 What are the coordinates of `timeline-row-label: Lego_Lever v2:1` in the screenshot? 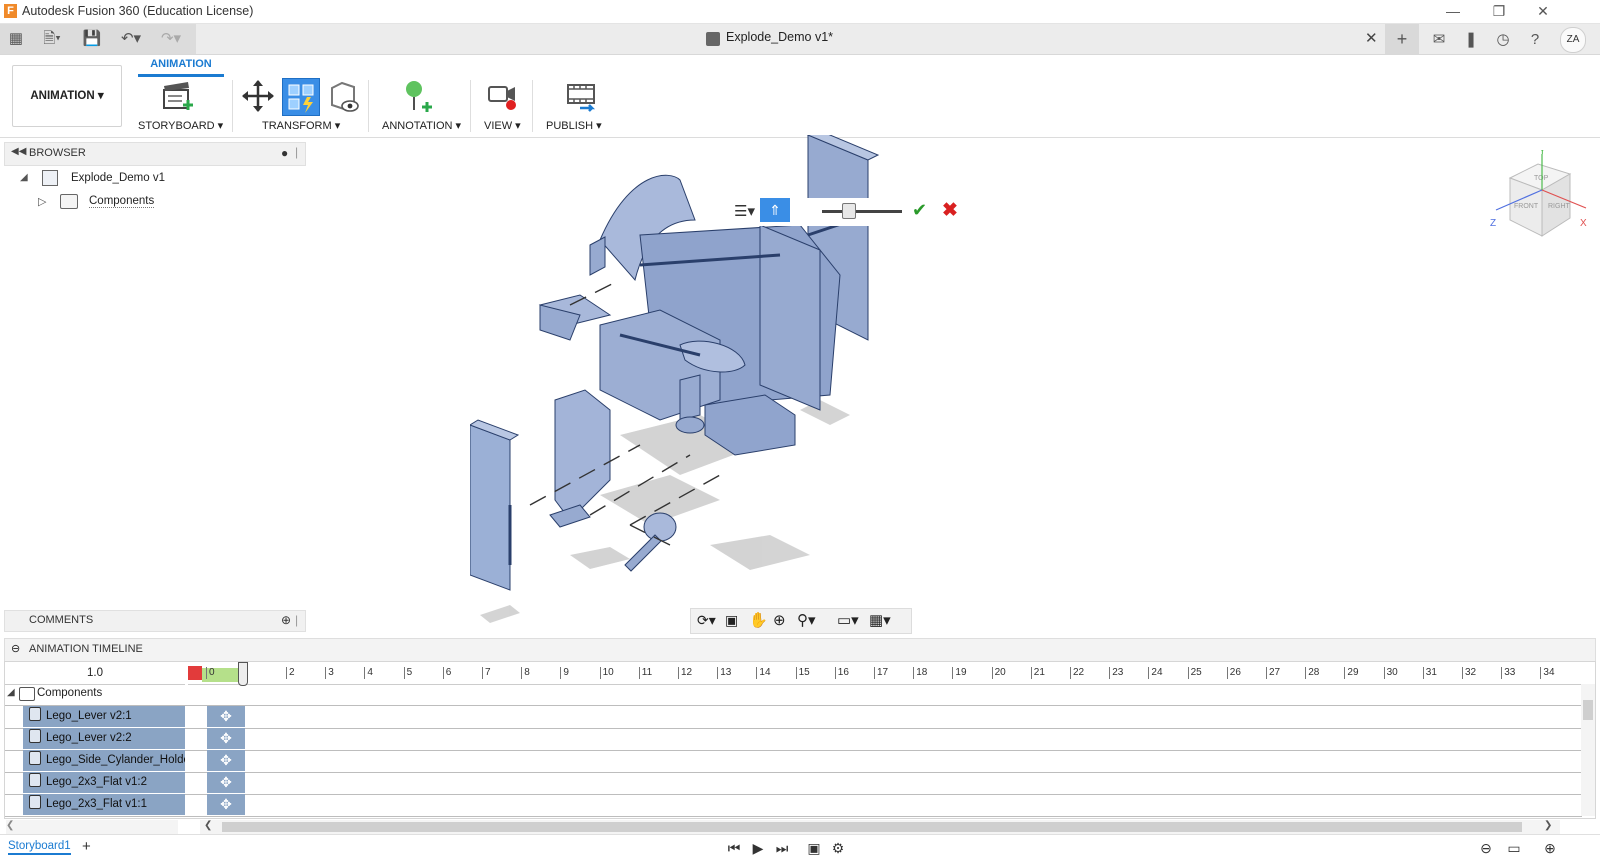 It's located at (104, 716).